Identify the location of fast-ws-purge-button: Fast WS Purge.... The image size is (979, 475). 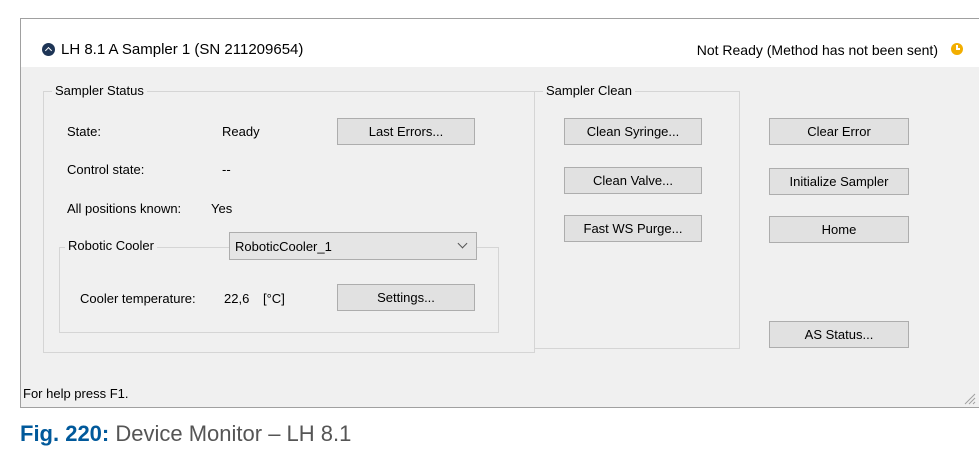
(633, 228).